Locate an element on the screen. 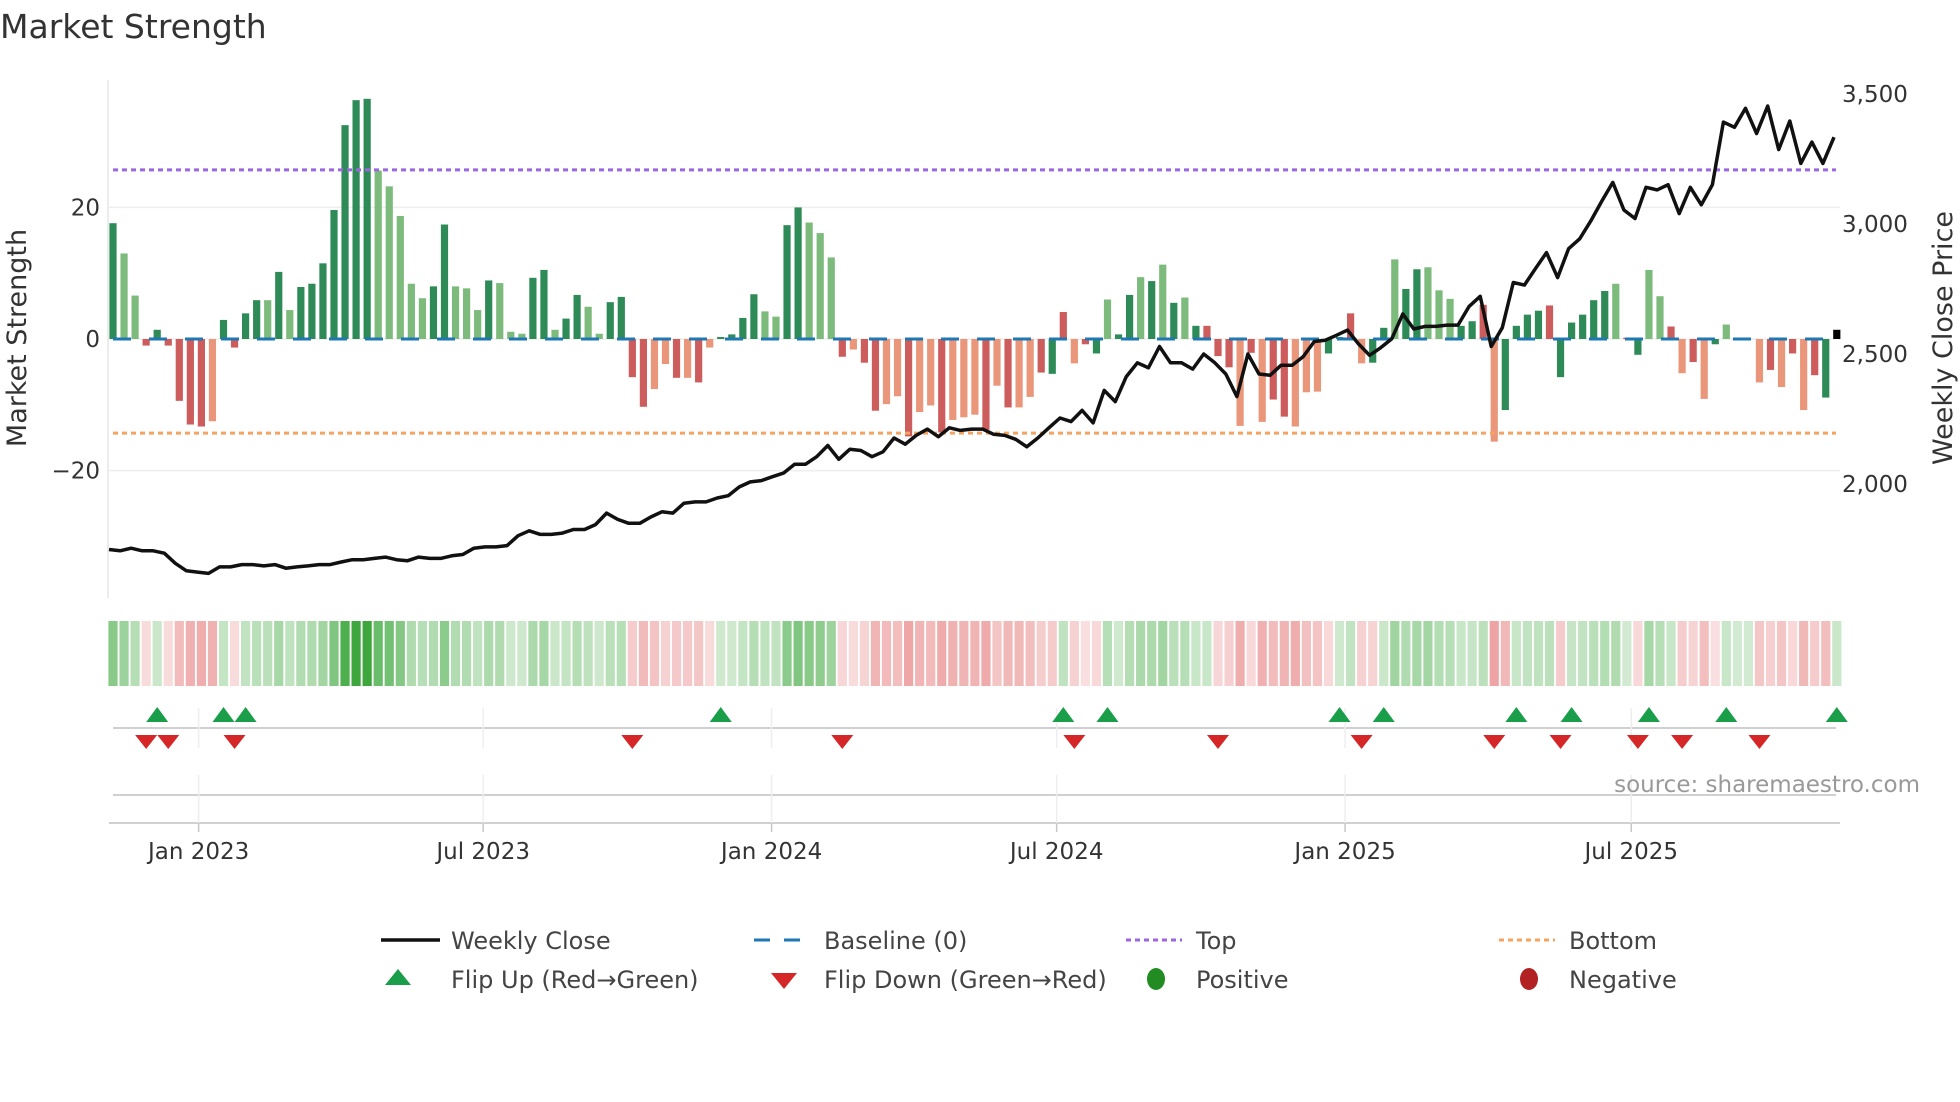 This screenshot has width=1960, height=1102. x-tick-label: Jan 2024 is located at coordinates (770, 852).